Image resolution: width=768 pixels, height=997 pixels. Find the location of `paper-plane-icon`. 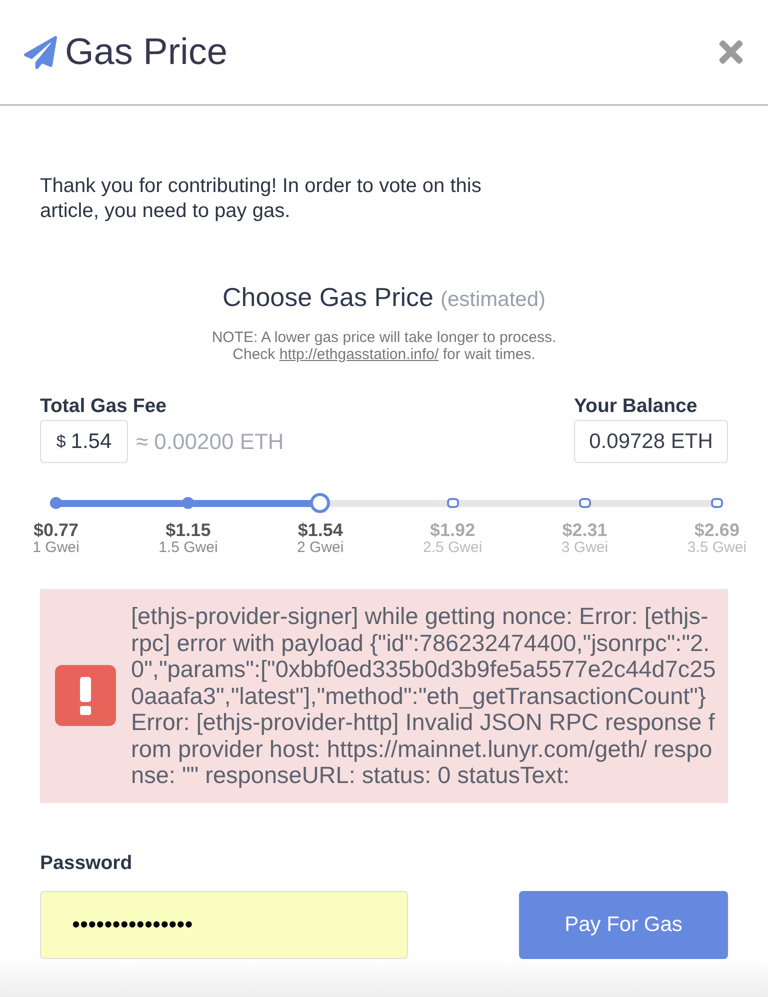

paper-plane-icon is located at coordinates (40, 52).